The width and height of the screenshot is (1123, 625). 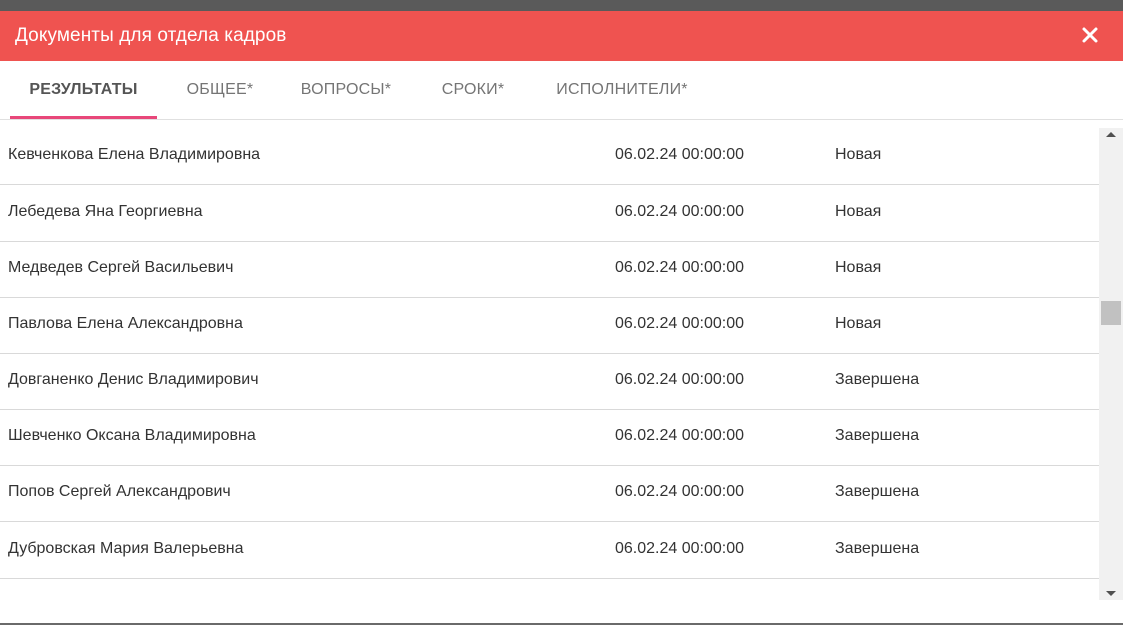 What do you see at coordinates (1111, 313) in the screenshot?
I see `scrollbar-thumb` at bounding box center [1111, 313].